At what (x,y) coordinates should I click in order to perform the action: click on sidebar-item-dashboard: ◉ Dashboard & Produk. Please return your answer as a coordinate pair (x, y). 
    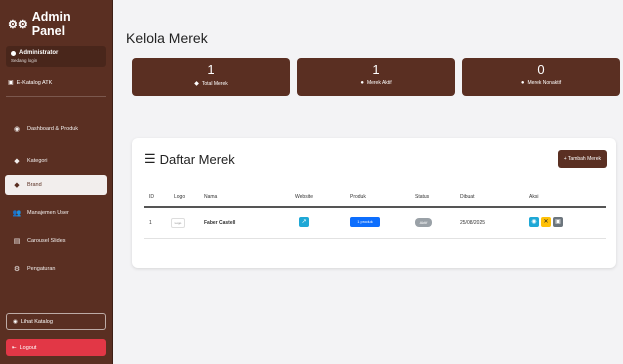
    Looking at the image, I should click on (56, 129).